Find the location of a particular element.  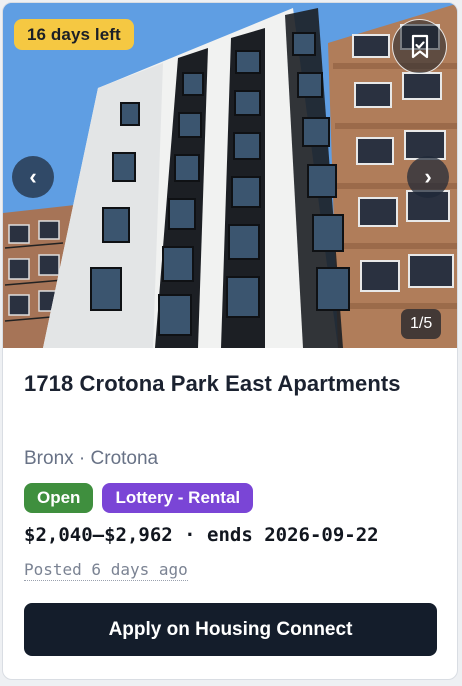

status-tags: Open Lottery - Rental is located at coordinates (139, 498).